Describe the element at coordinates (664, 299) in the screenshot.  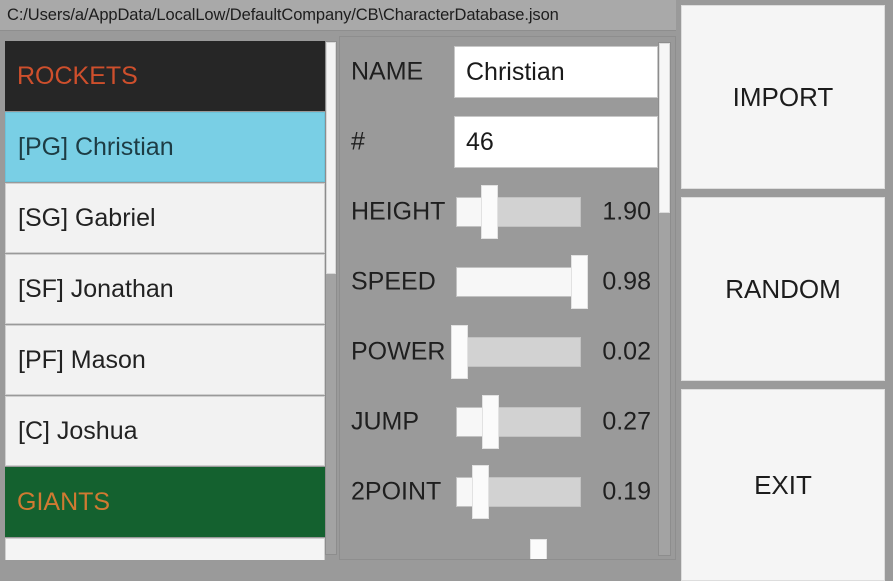
I see `editor-scrollbar` at that location.